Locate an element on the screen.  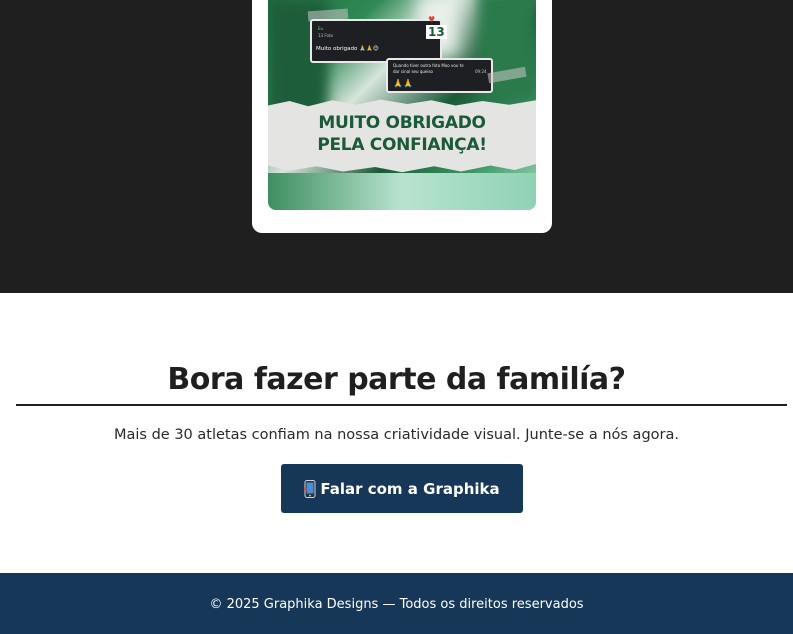
heart-icon: ♥ is located at coordinates (432, 19).